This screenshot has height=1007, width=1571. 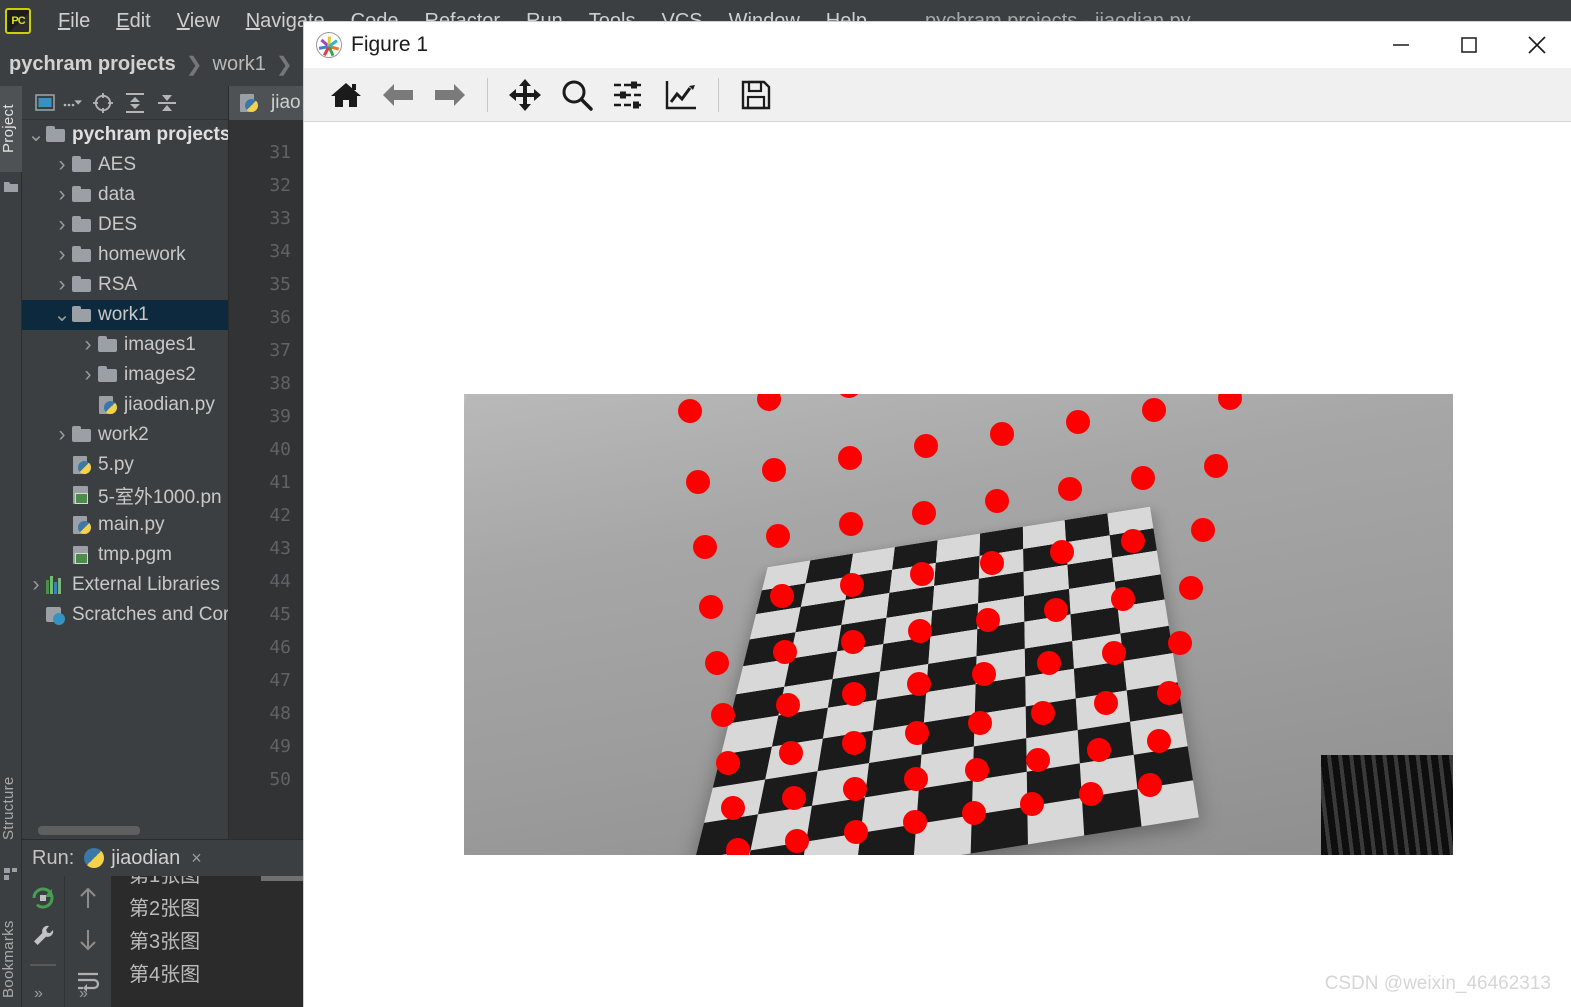 I want to click on tree-item: 5-室外1000.pn, so click(x=125, y=495).